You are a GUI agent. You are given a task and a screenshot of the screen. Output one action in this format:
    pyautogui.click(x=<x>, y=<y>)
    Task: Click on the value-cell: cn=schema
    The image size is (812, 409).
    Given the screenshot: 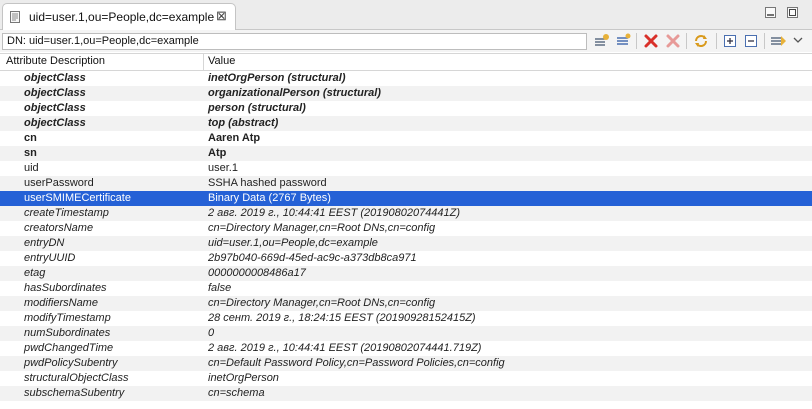 What is the action you would take?
    pyautogui.click(x=236, y=393)
    